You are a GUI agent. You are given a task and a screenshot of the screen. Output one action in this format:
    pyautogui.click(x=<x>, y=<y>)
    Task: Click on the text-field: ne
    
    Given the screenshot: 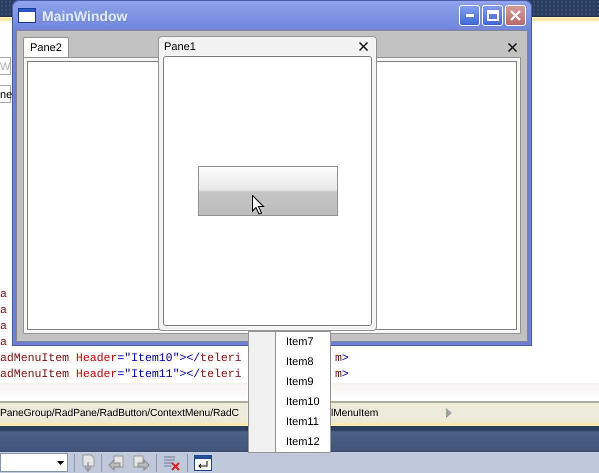 What is the action you would take?
    pyautogui.click(x=5, y=94)
    